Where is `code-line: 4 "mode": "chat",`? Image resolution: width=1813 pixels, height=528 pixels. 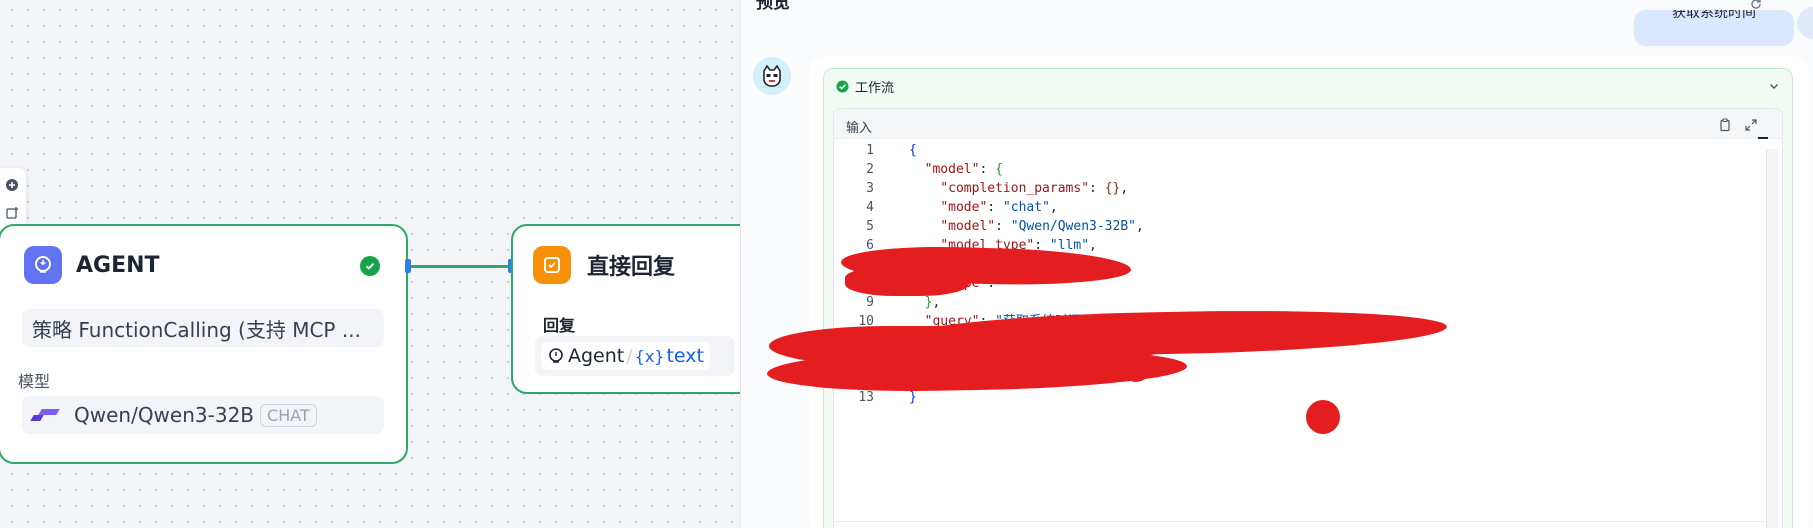
code-line: 4 "mode": "chat", is located at coordinates (1284, 207).